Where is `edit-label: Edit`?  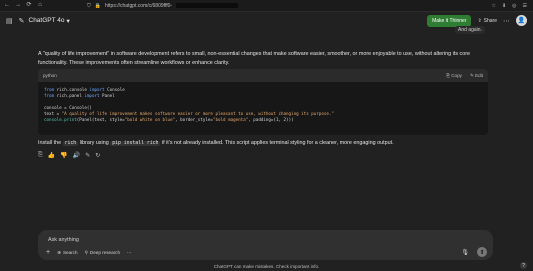 edit-label: Edit is located at coordinates (479, 75).